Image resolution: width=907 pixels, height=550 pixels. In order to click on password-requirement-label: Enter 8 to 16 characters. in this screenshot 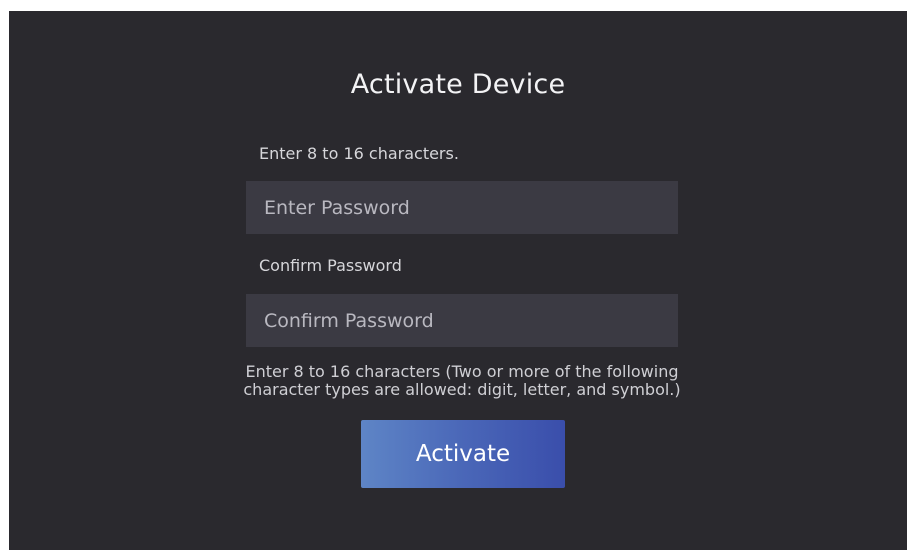, I will do `click(359, 153)`.